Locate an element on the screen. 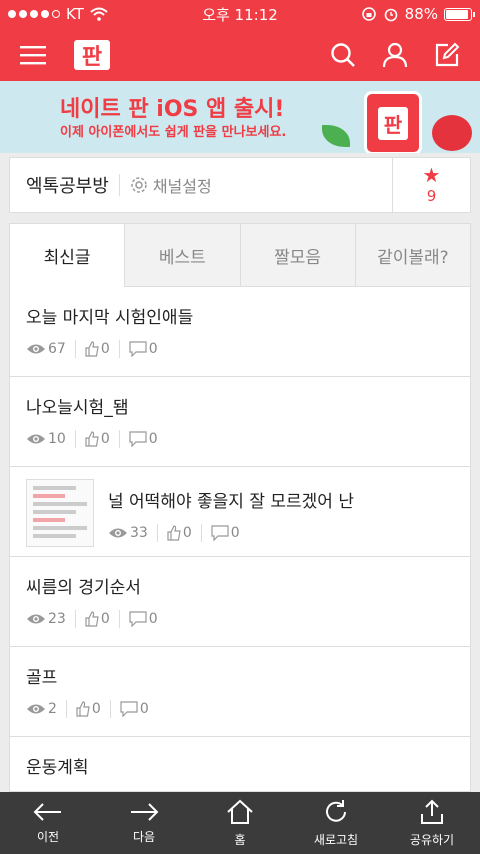 The width and height of the screenshot is (480, 854). forward-button: 다음 is located at coordinates (144, 823).